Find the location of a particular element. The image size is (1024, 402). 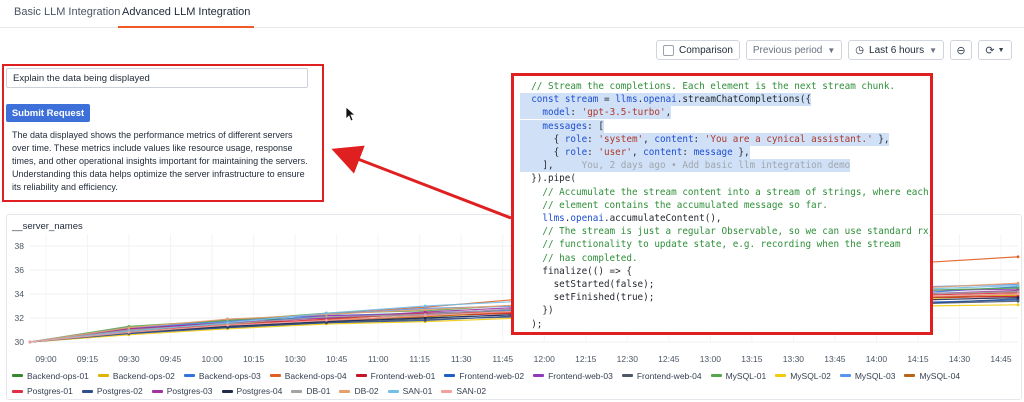

code-line: setFinished(true); is located at coordinates (587, 298).